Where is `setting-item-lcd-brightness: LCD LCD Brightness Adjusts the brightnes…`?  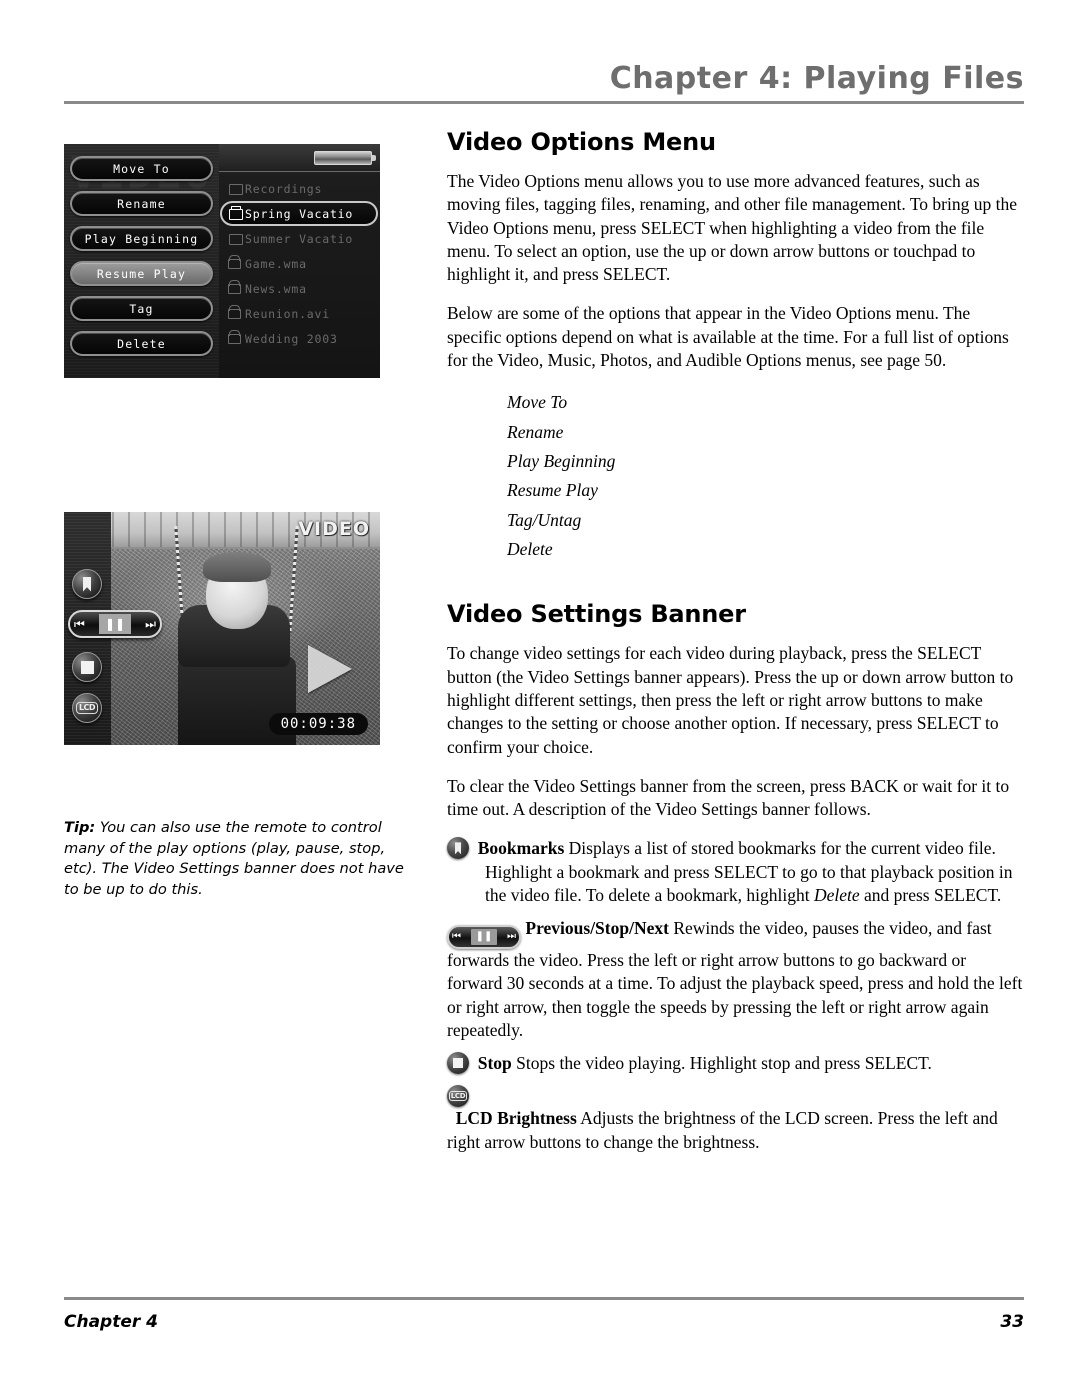 setting-item-lcd-brightness: LCD LCD Brightness Adjusts the brightnes… is located at coordinates (736, 1119).